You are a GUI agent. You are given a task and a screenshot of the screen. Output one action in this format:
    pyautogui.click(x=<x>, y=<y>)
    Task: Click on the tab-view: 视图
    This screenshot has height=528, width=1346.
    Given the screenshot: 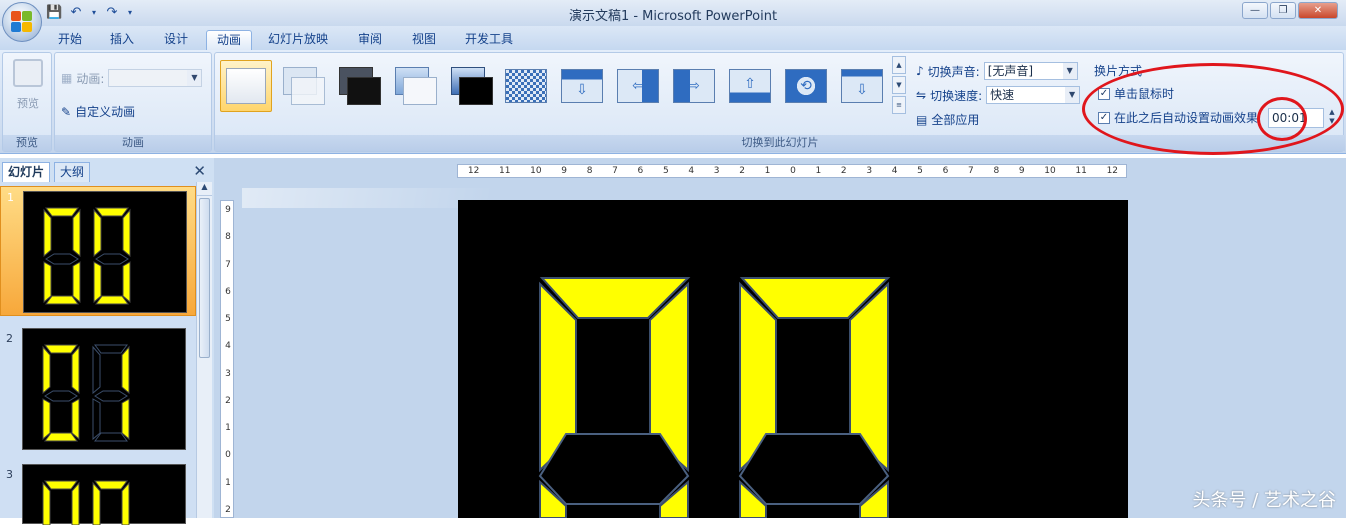 What is the action you would take?
    pyautogui.click(x=424, y=40)
    